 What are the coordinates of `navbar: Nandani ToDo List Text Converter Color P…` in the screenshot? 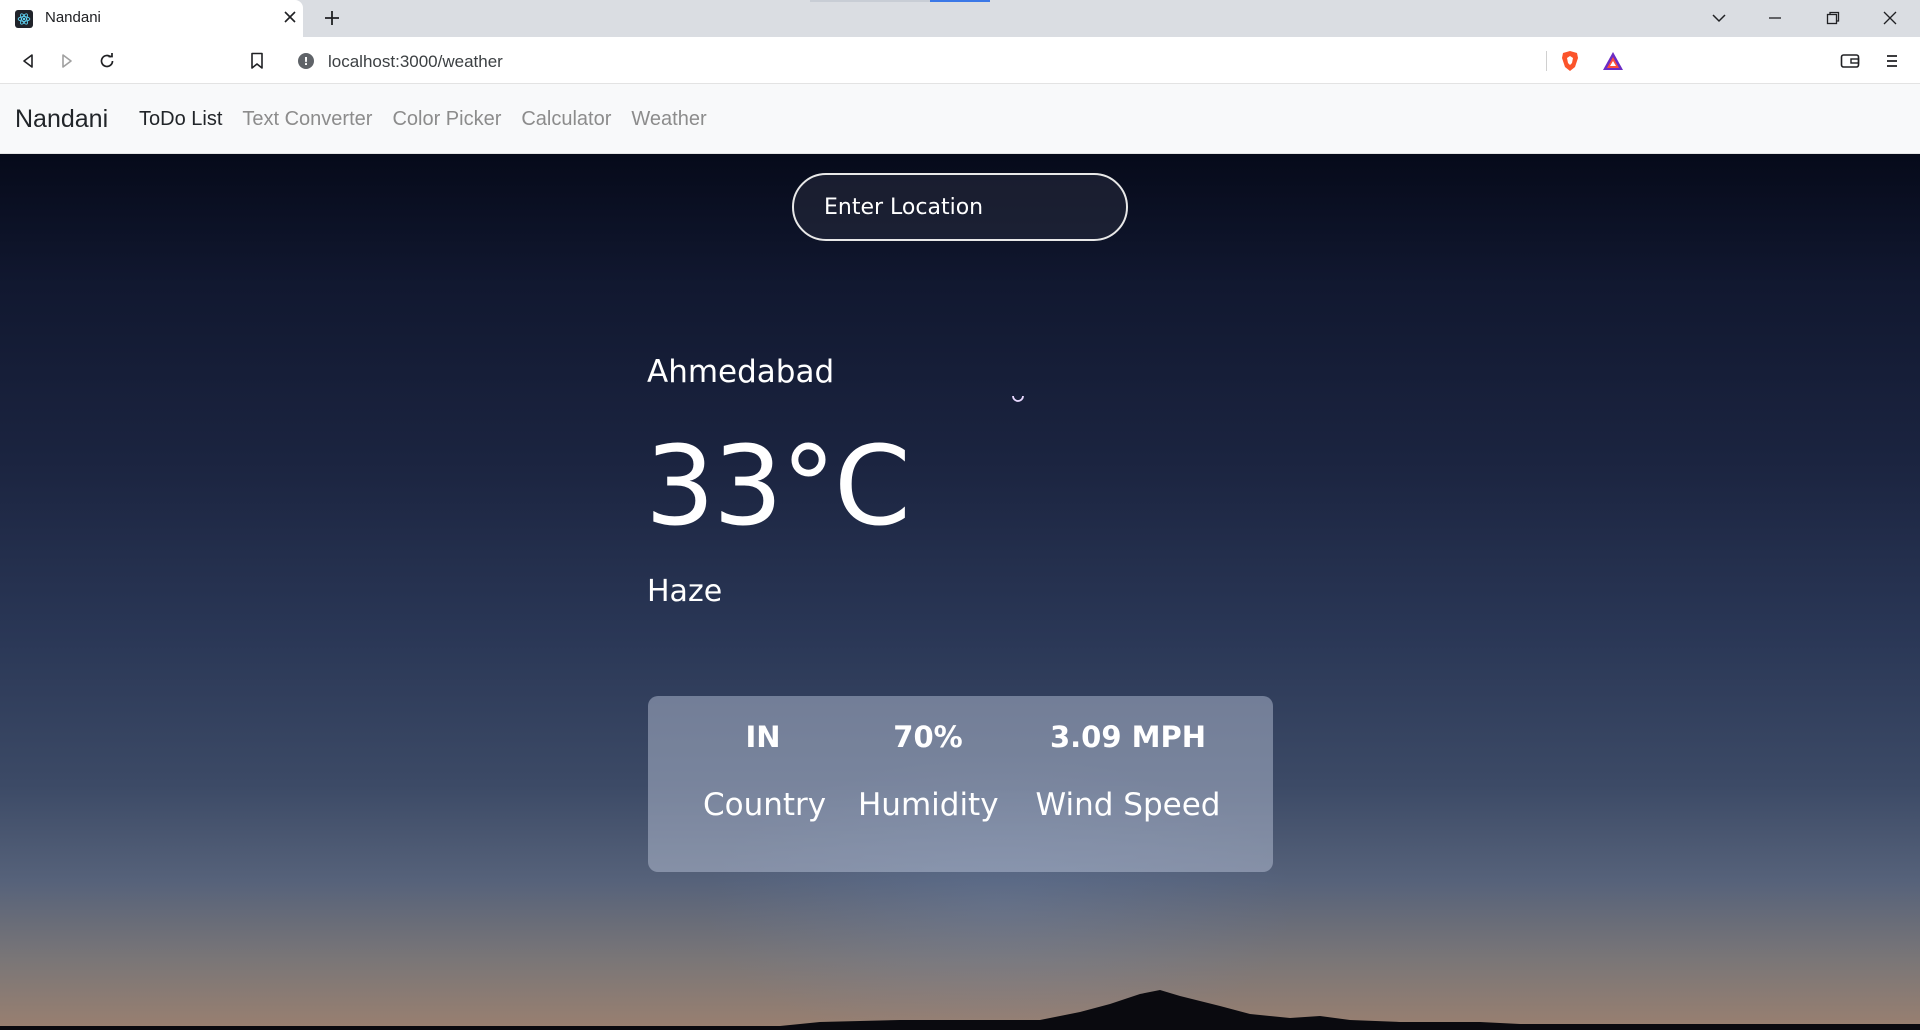 It's located at (960, 119).